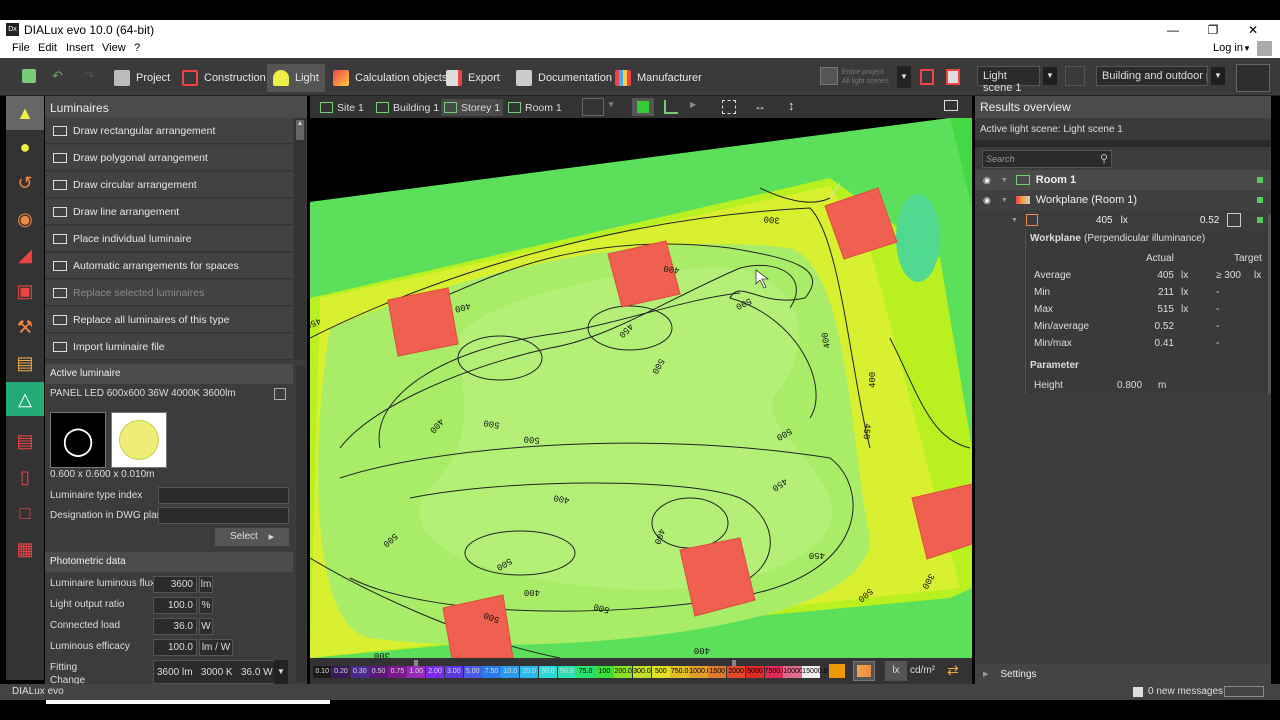  What do you see at coordinates (25, 363) in the screenshot?
I see `layers-tool-icon: ▤` at bounding box center [25, 363].